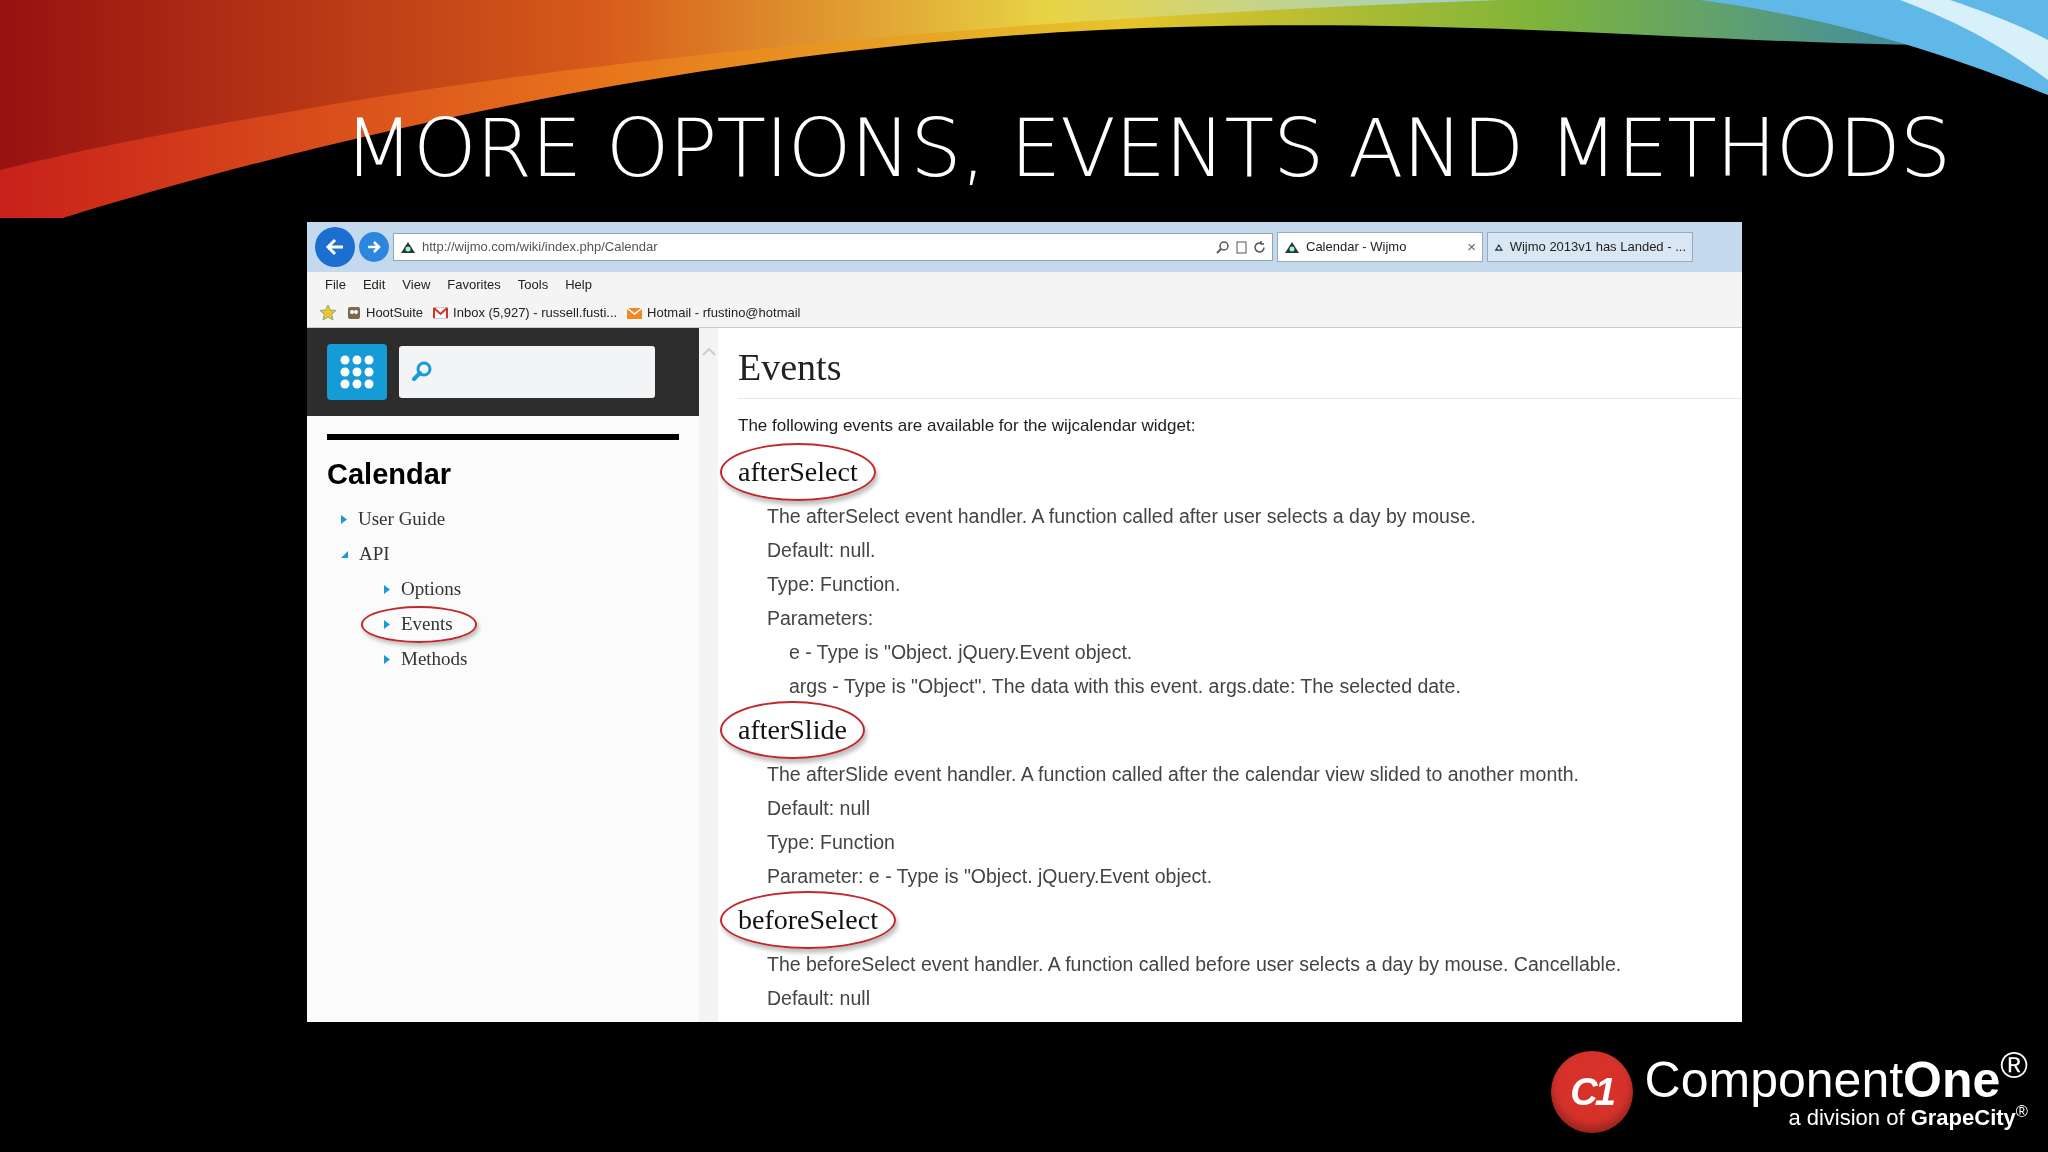 Image resolution: width=2048 pixels, height=1152 pixels. What do you see at coordinates (533, 285) in the screenshot?
I see `menu-item: Tools` at bounding box center [533, 285].